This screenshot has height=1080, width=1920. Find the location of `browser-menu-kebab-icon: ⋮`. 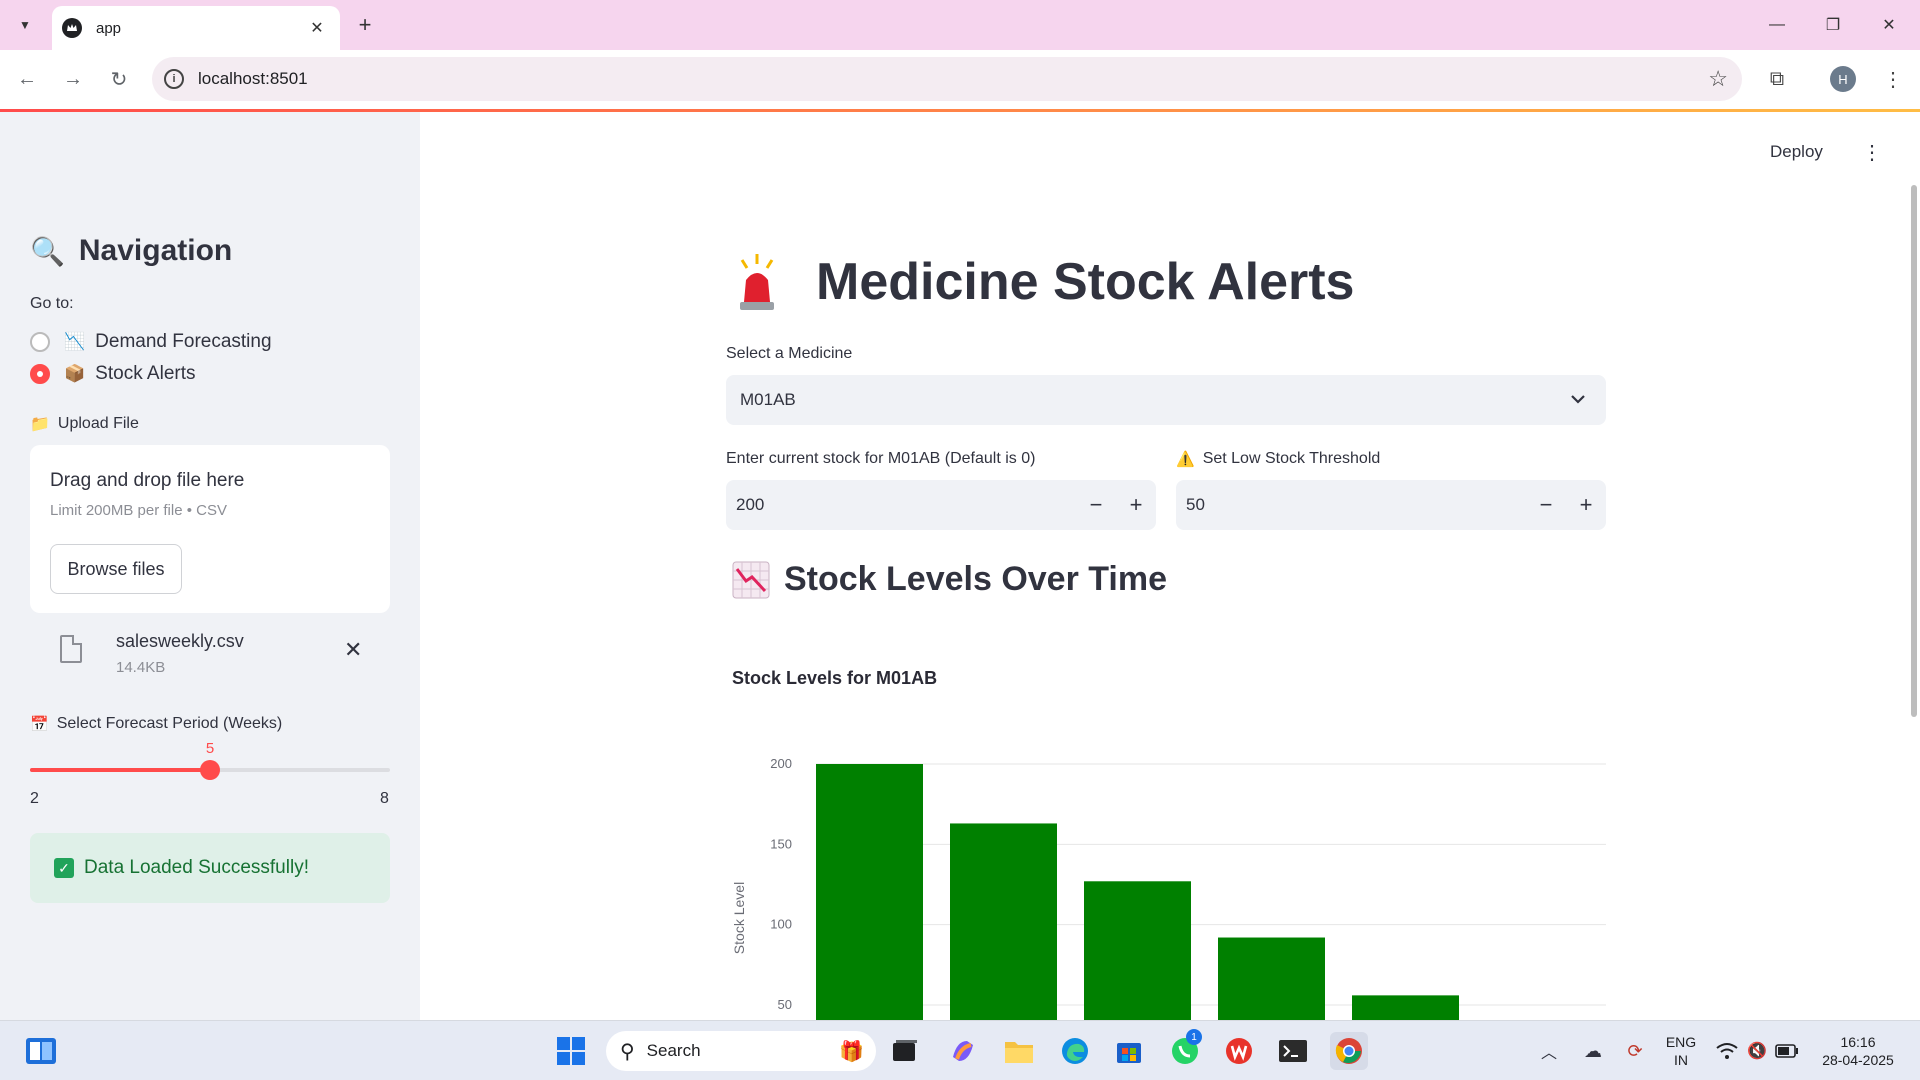

browser-menu-kebab-icon: ⋮ is located at coordinates (1893, 79).